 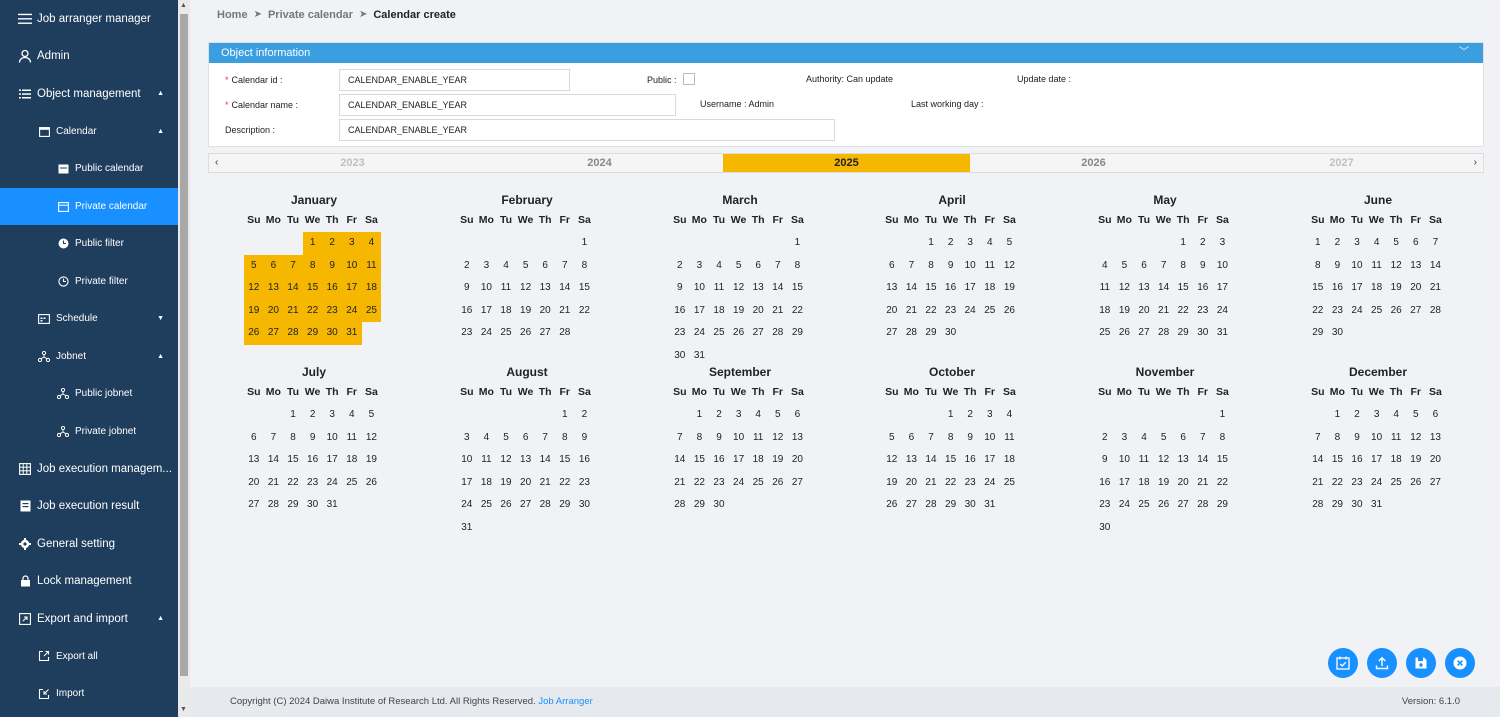 What do you see at coordinates (184, 345) in the screenshot?
I see `scroll-thumb` at bounding box center [184, 345].